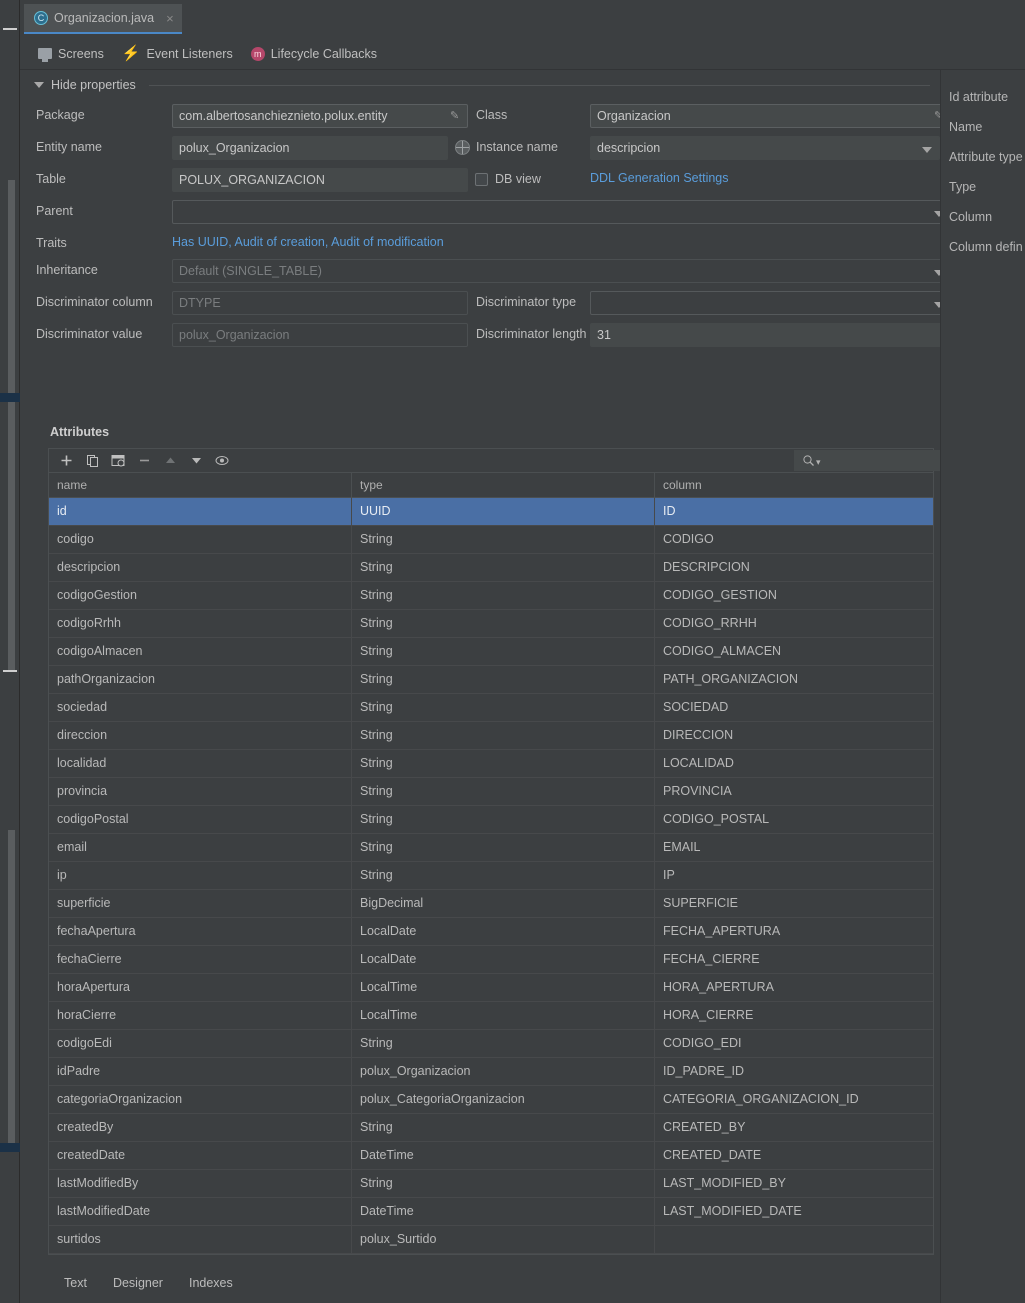 This screenshot has height=1303, width=1025. I want to click on table-row: provincia String PROVINCIA, so click(491, 792).